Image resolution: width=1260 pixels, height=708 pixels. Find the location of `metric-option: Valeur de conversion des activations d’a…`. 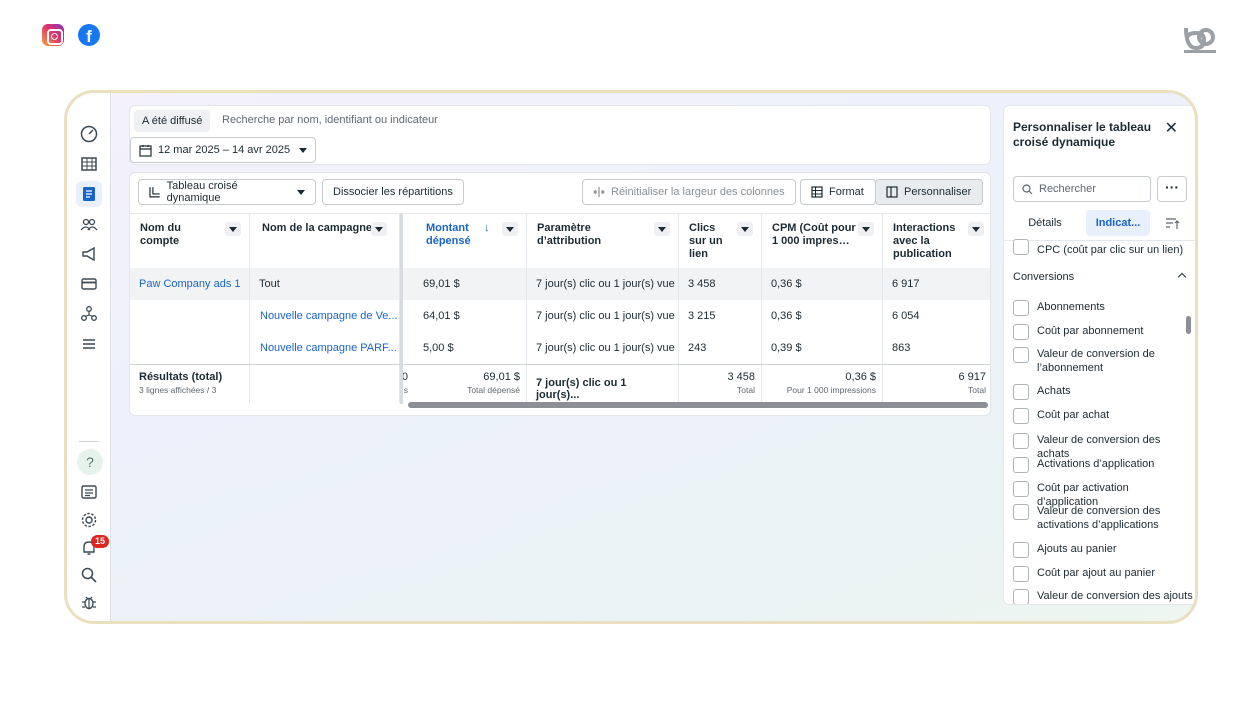

metric-option: Valeur de conversion des activations d’a… is located at coordinates (1102, 518).